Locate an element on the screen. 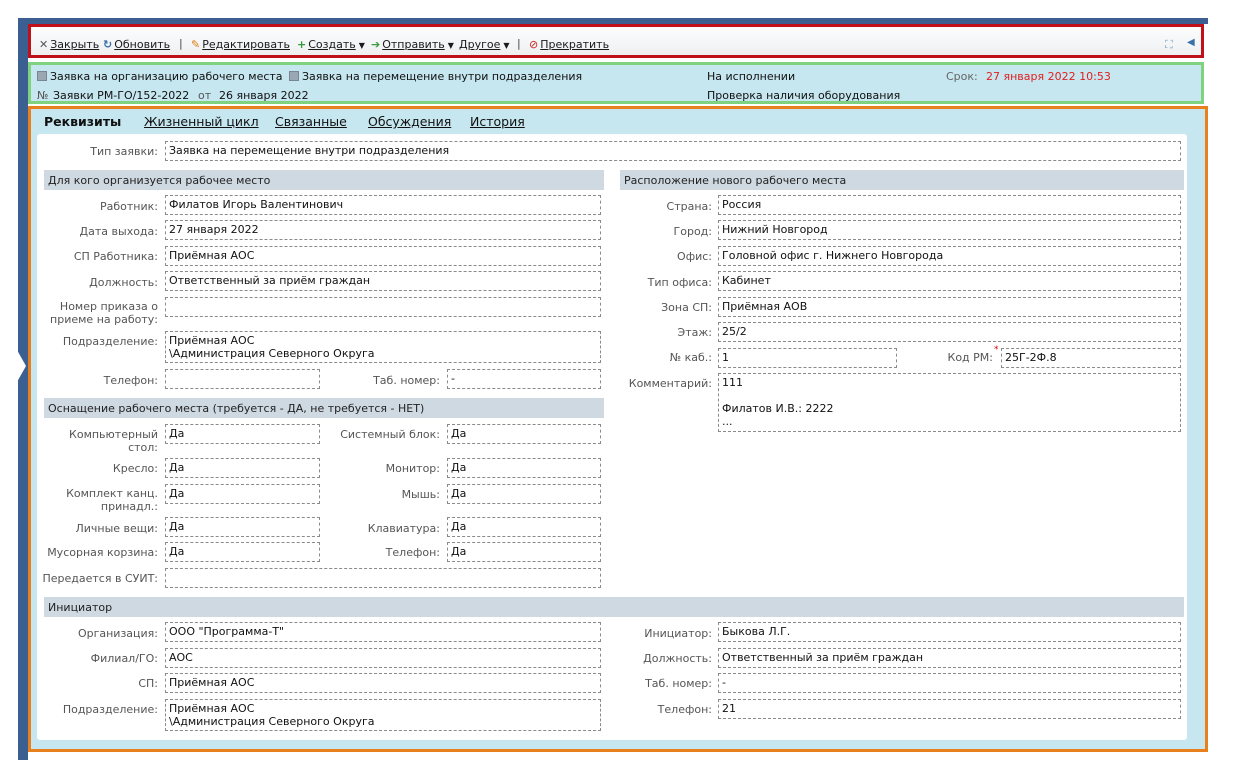 Image resolution: width=1233 pixels, height=768 pixels. order-number-field is located at coordinates (383, 307).